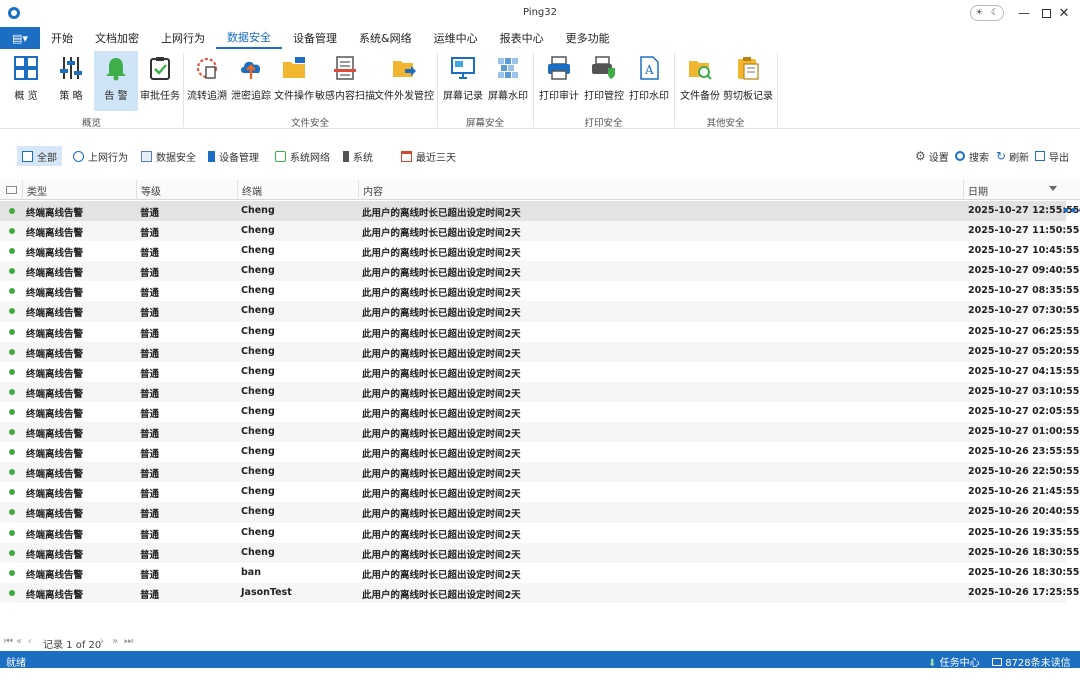  I want to click on ribbon-alarm-button: 告 警, so click(116, 81).